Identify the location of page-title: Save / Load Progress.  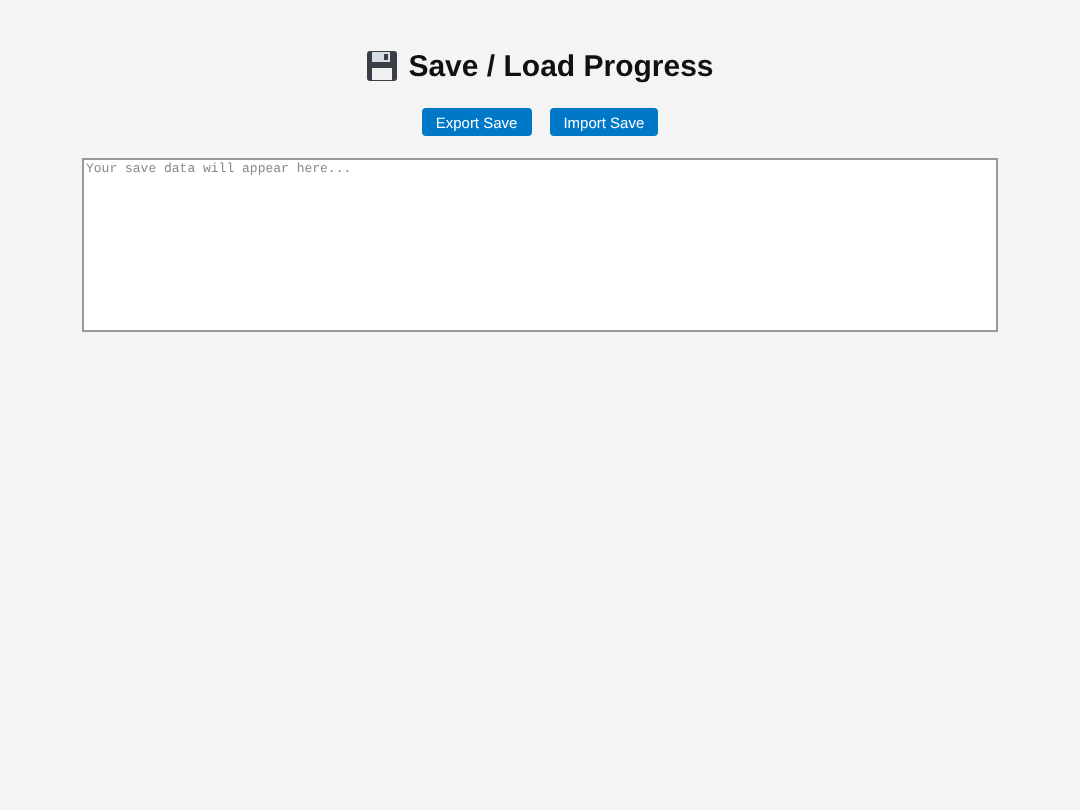
(561, 66).